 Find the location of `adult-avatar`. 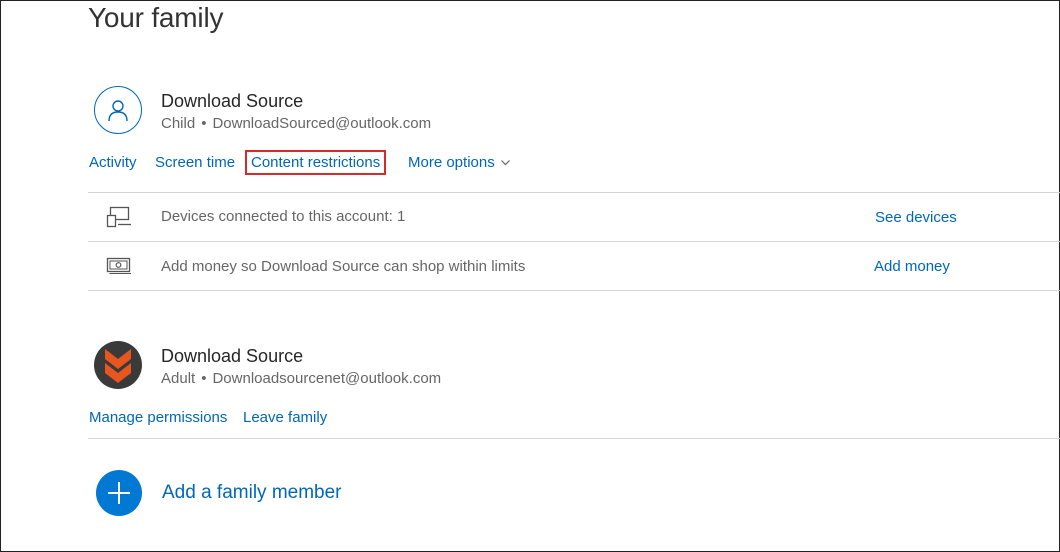

adult-avatar is located at coordinates (118, 365).